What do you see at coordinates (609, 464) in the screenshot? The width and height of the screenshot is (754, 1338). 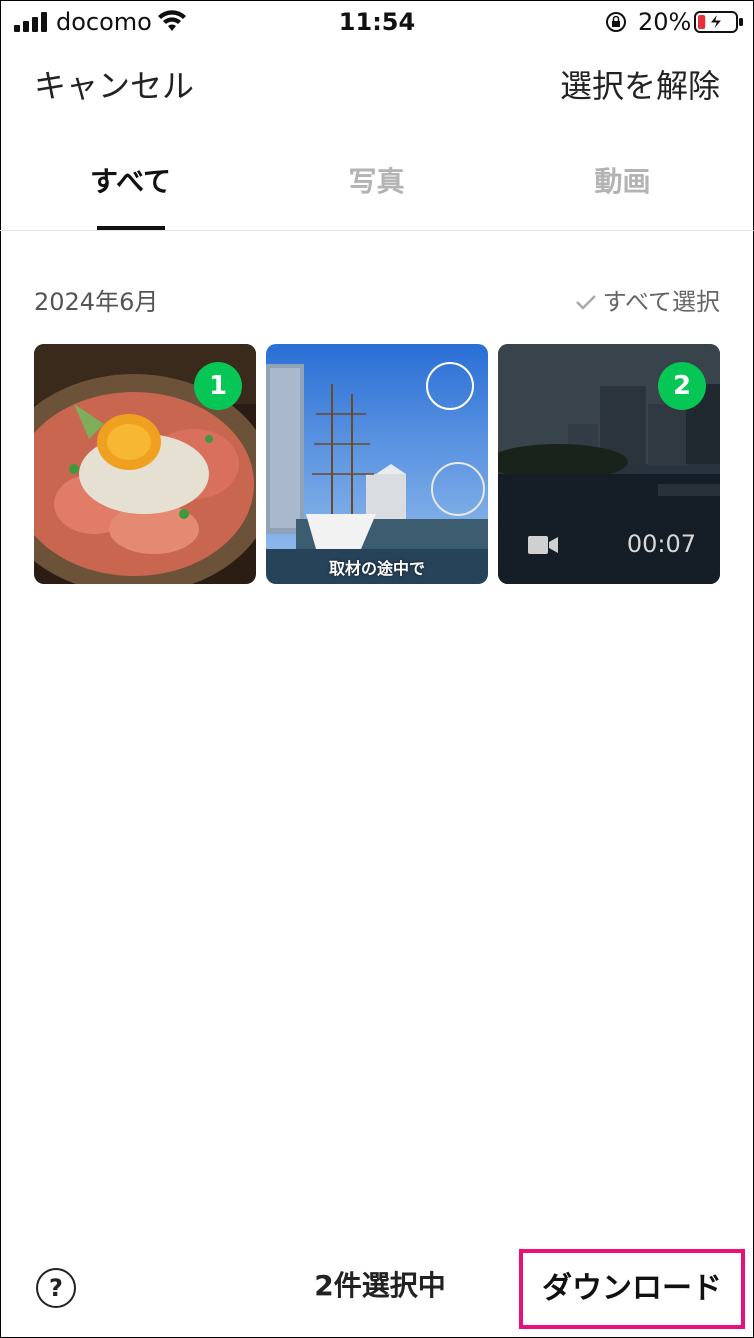 I see `media-item-video: 2 00:07` at bounding box center [609, 464].